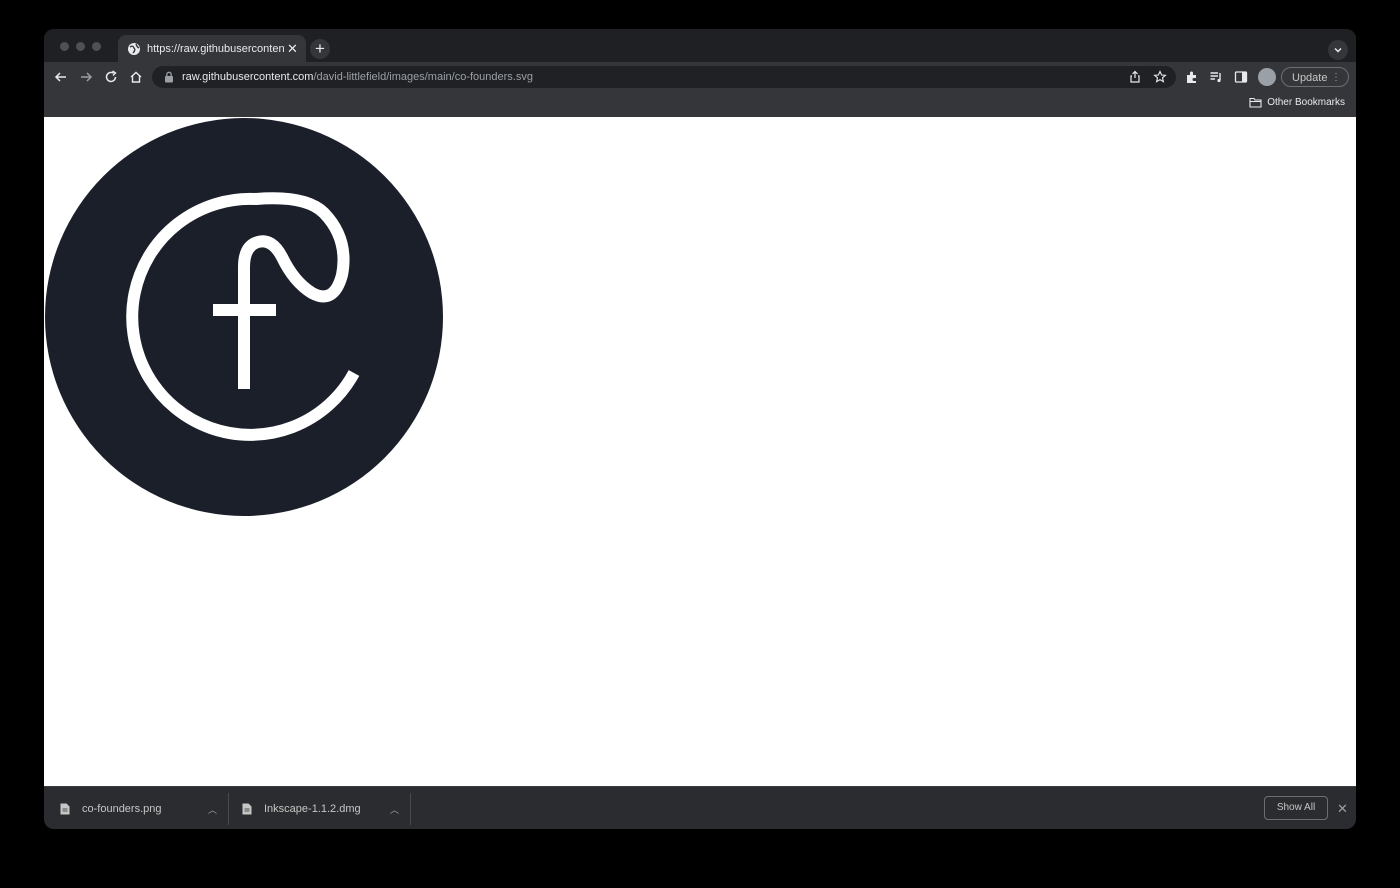 The height and width of the screenshot is (888, 1400). I want to click on chevron-down-icon, so click(1338, 50).